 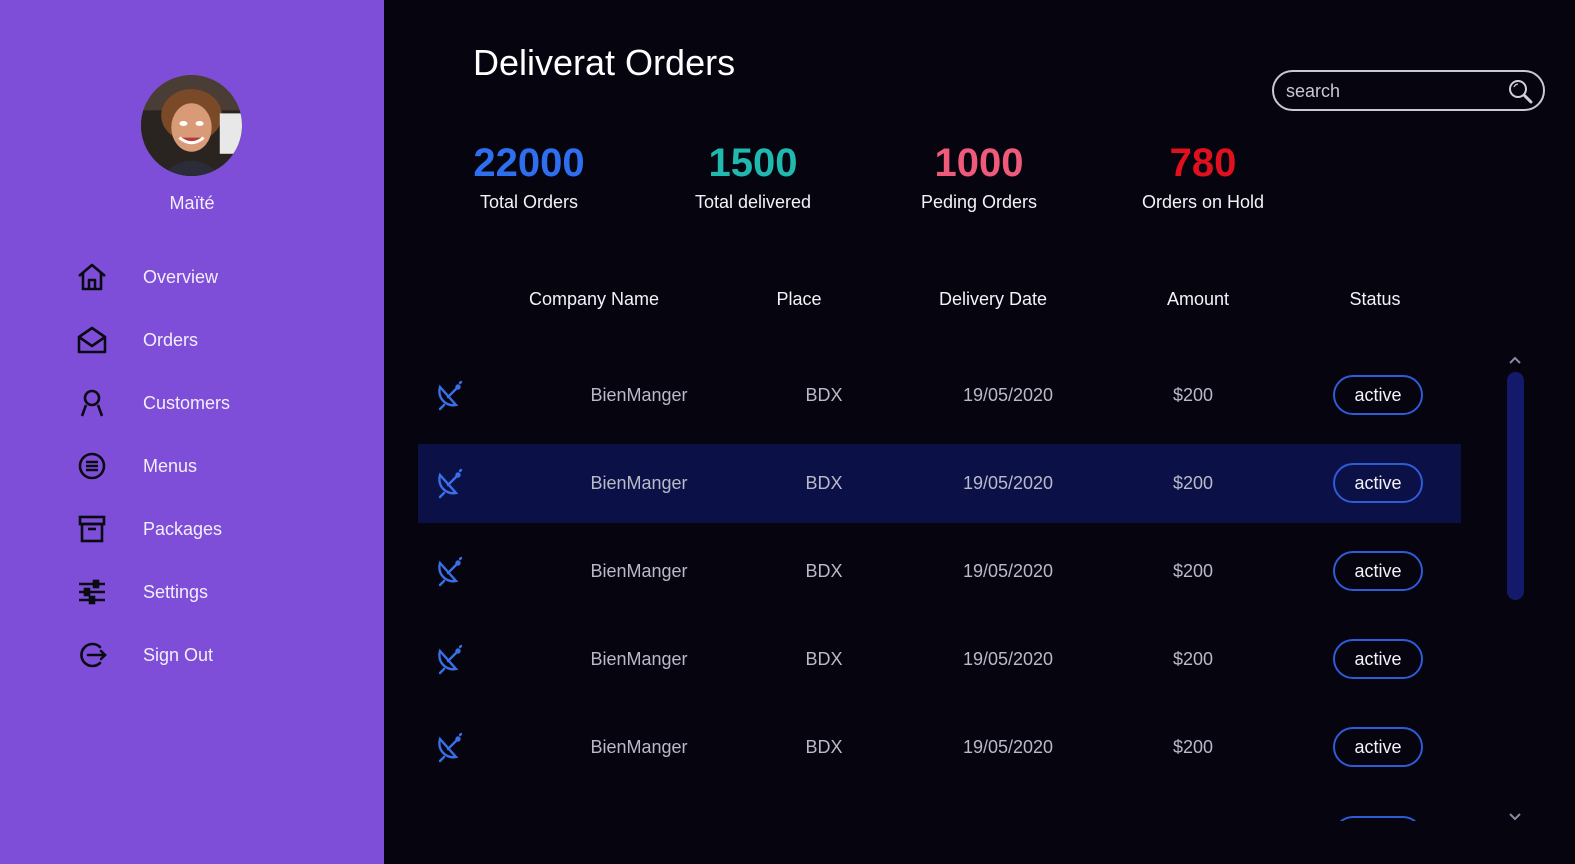 I want to click on menu-circle-icon, so click(x=92, y=466).